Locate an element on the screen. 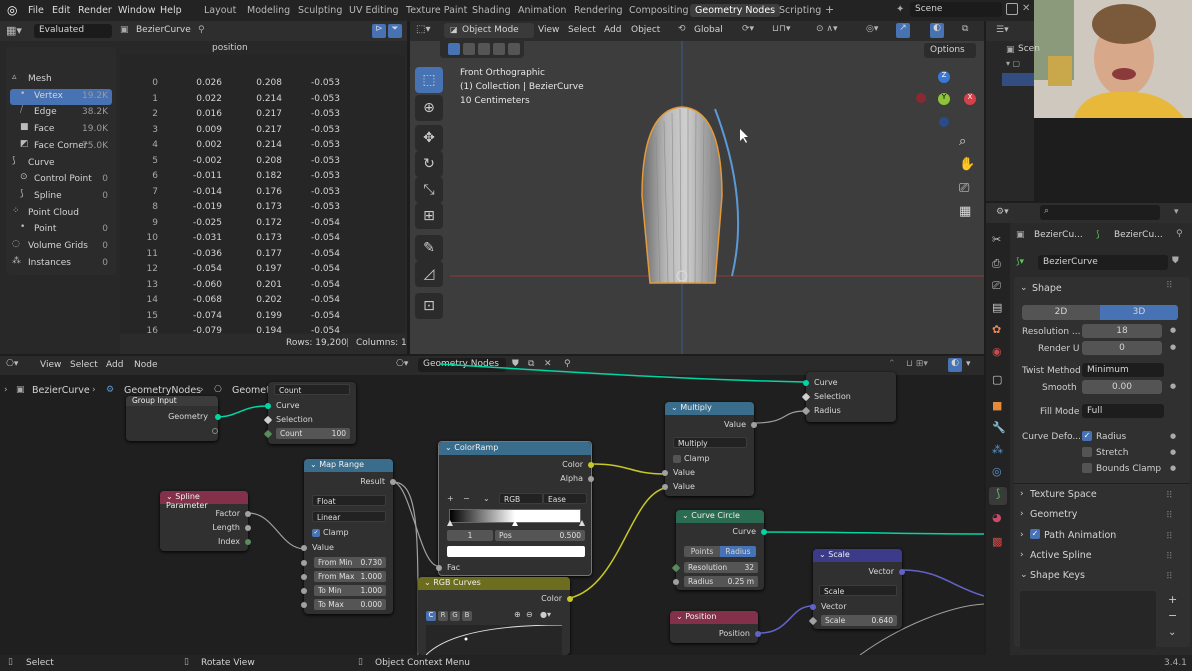 Image resolution: width=1192 pixels, height=671 pixels. section-texture-space: Texture Space is located at coordinates (1063, 494).